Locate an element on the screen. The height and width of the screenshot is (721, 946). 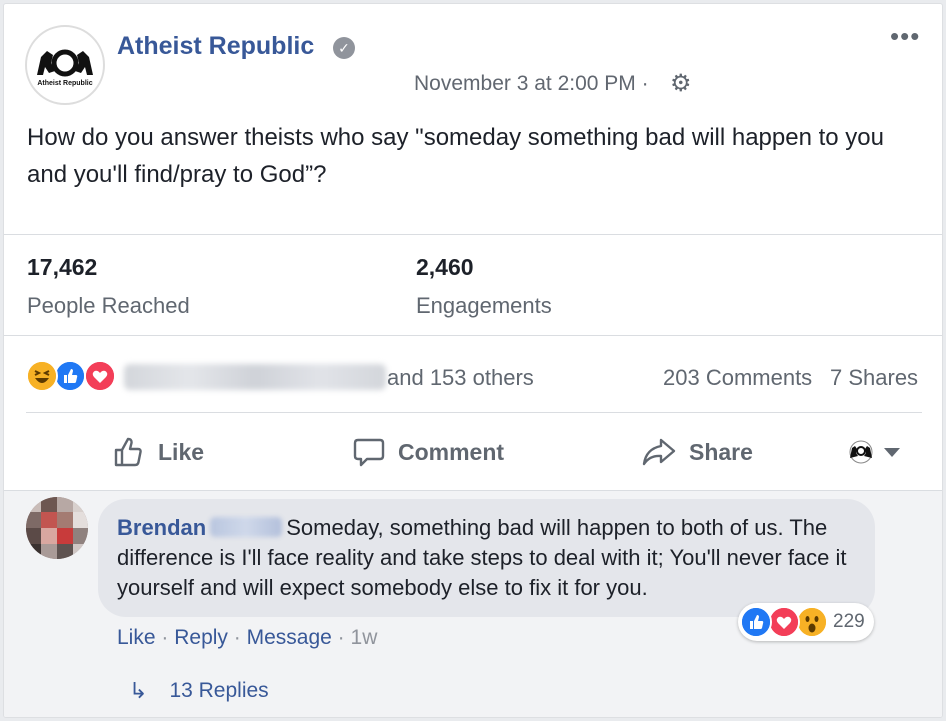
reaction-icons is located at coordinates (76, 376).